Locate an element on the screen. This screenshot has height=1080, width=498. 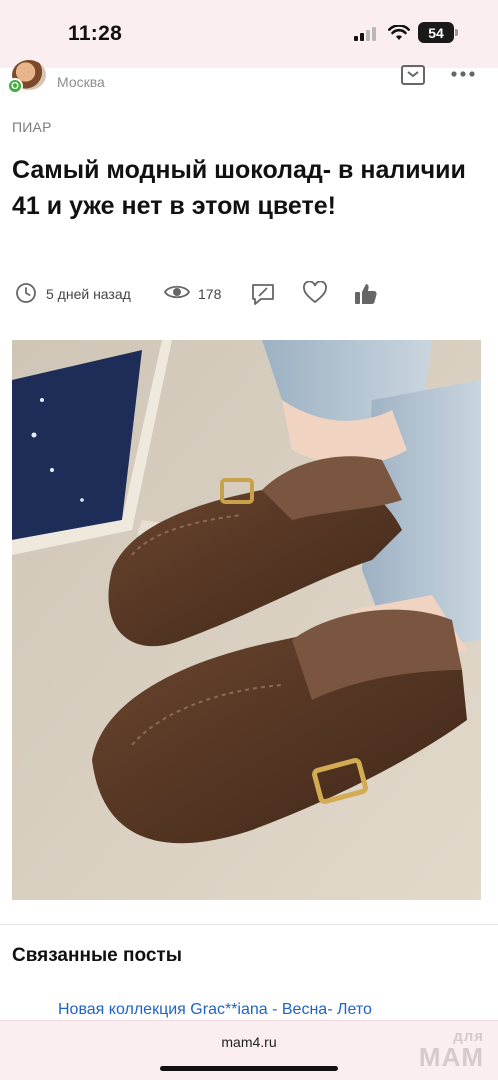
clock-icon is located at coordinates (26, 293).